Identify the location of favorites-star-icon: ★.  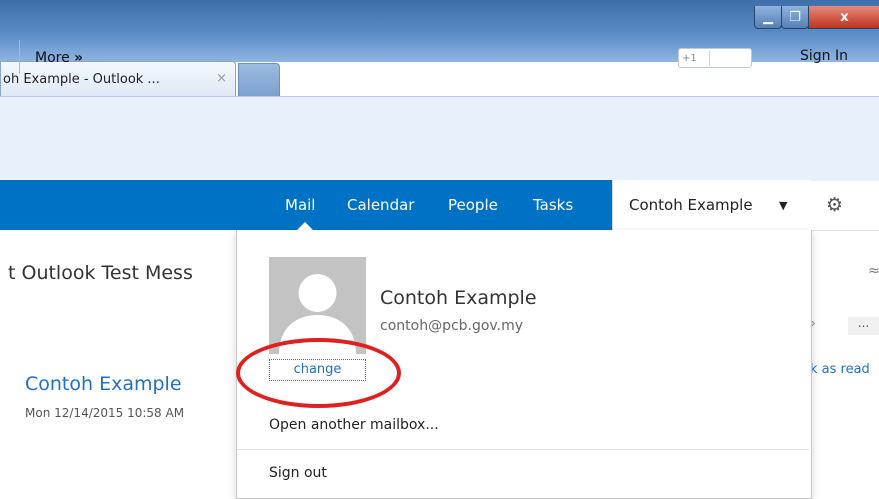
(852, 76).